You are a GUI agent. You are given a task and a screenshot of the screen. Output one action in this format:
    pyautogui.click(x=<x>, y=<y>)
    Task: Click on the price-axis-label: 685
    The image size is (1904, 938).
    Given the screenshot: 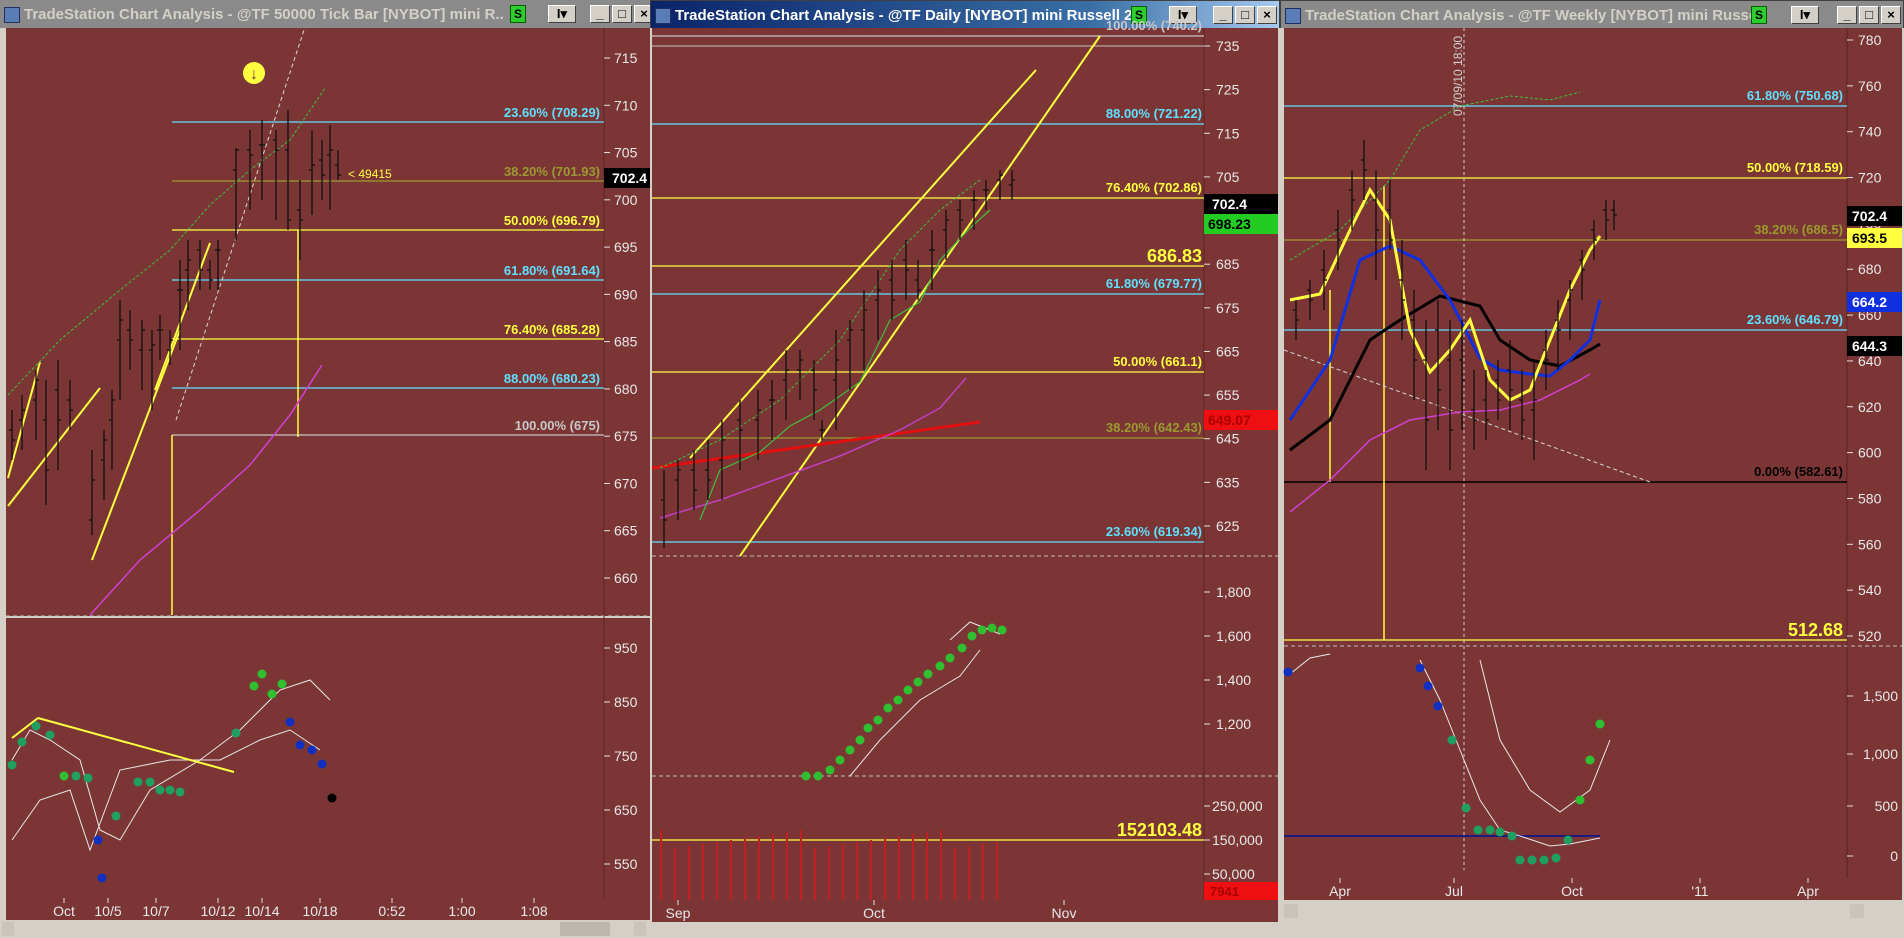 What is the action you would take?
    pyautogui.click(x=626, y=342)
    